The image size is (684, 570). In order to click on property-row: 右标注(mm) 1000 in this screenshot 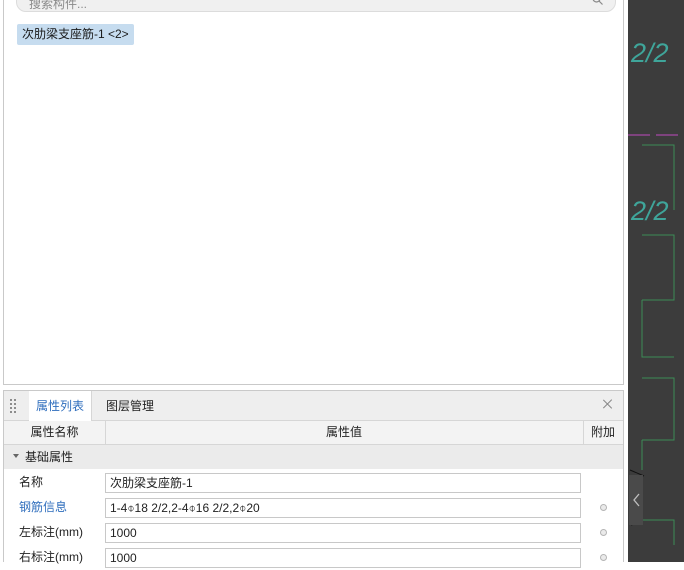, I will do `click(313, 557)`.